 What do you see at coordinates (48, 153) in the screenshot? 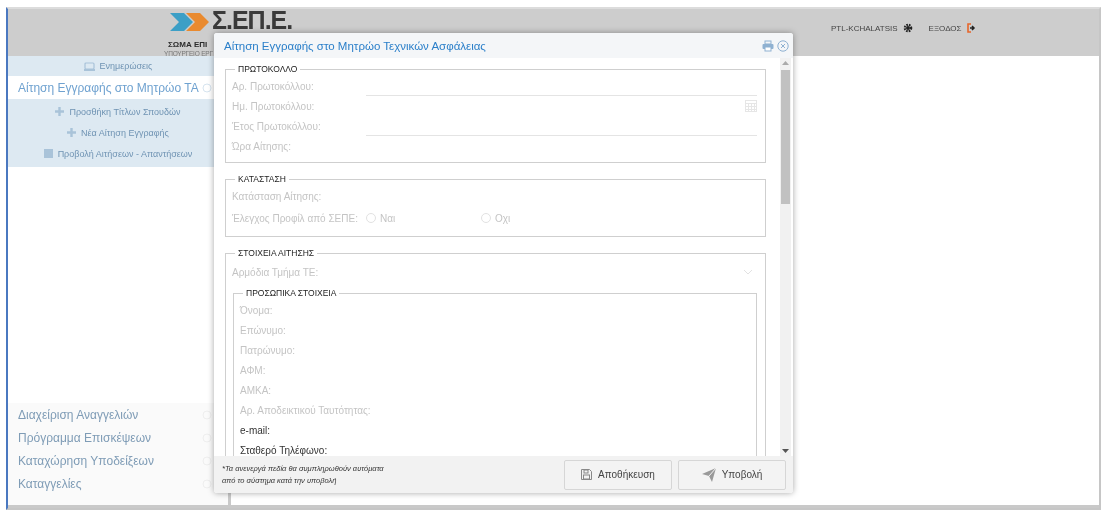
I see `list-icon` at bounding box center [48, 153].